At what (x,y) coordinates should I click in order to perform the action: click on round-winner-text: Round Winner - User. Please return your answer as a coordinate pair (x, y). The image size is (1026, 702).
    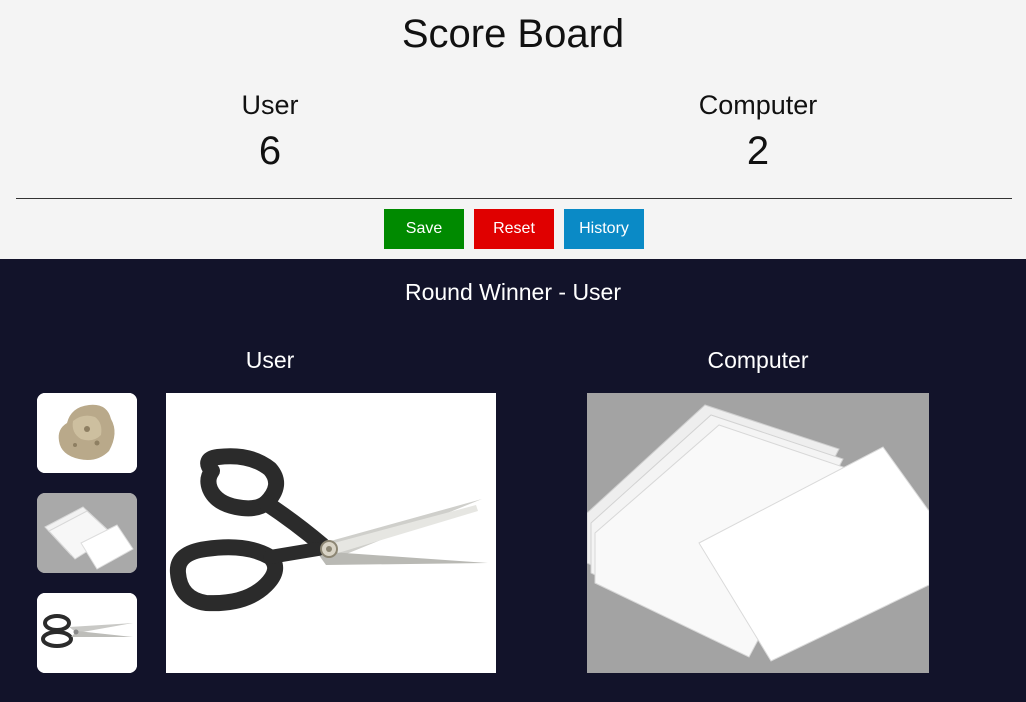
    Looking at the image, I should click on (513, 292).